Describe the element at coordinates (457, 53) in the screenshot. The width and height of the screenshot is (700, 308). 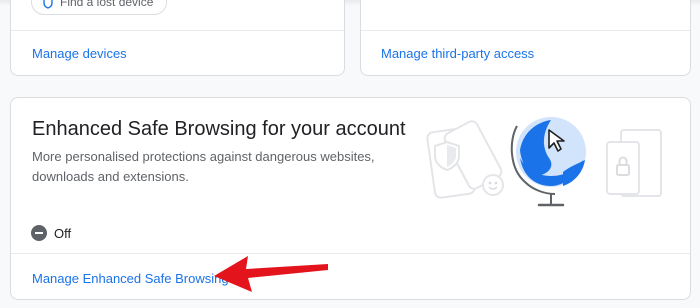
I see `manage-third-party-access-link: Manage third-party access` at that location.